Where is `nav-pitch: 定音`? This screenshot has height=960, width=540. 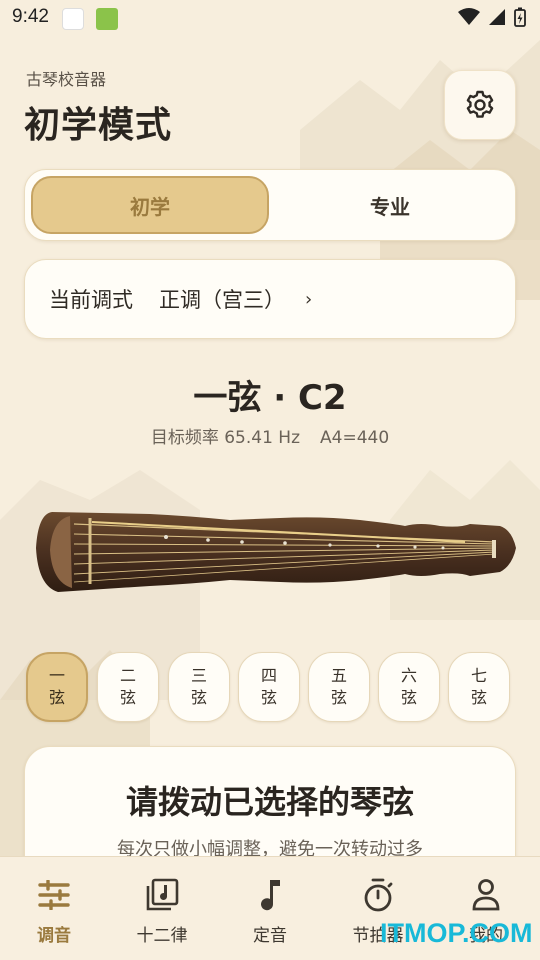 nav-pitch: 定音 is located at coordinates (270, 908).